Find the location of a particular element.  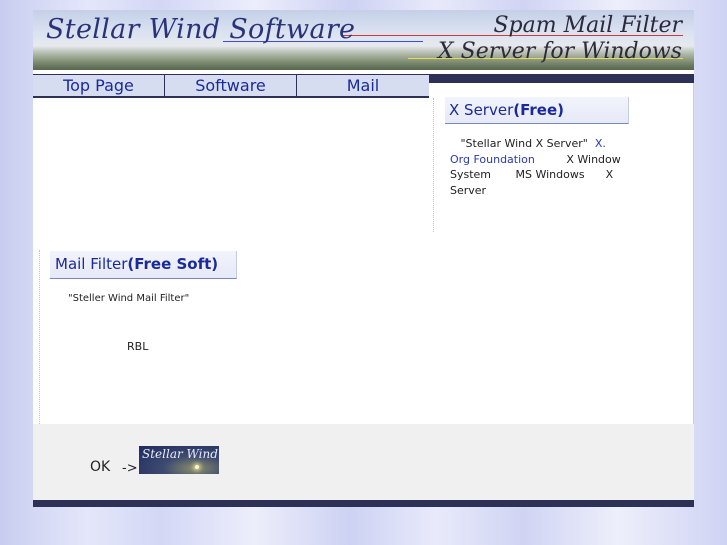

xserver-heading: X Server(Free) is located at coordinates (537, 110).